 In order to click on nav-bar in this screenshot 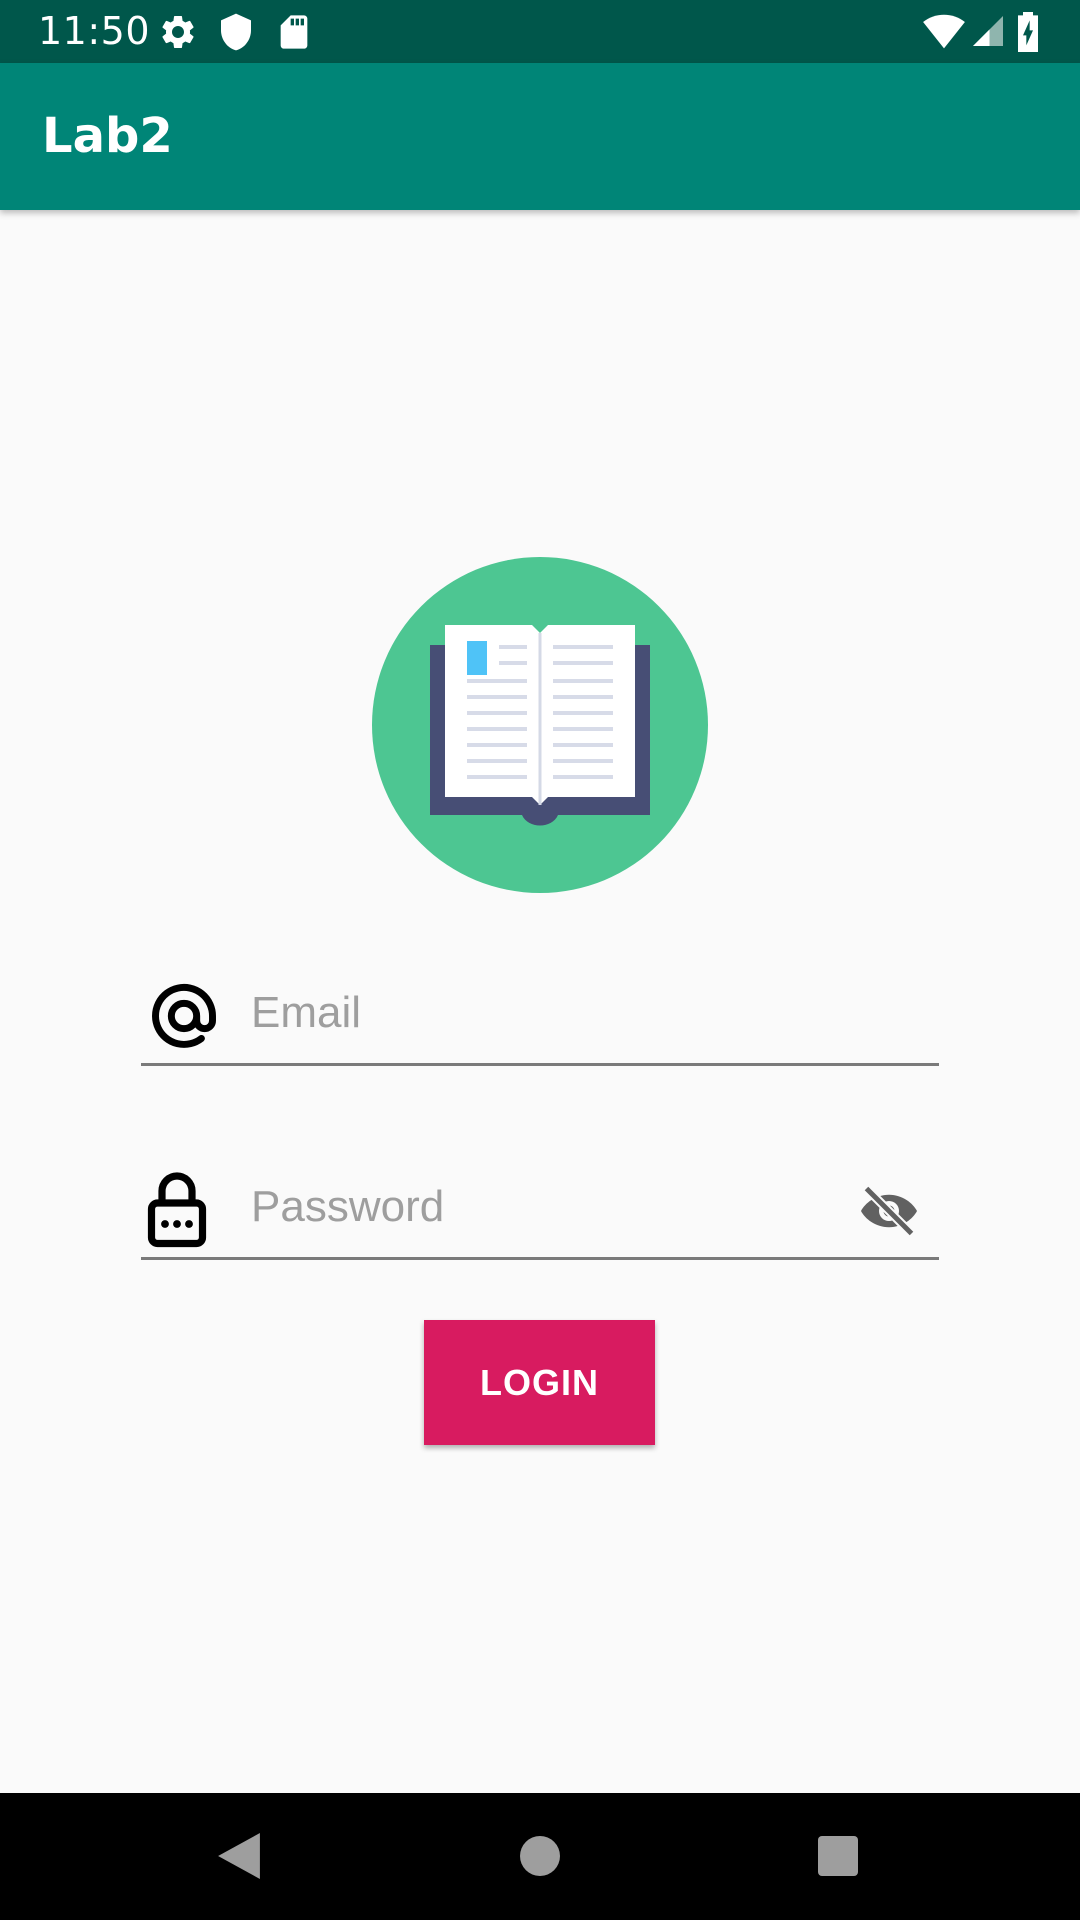, I will do `click(540, 1856)`.